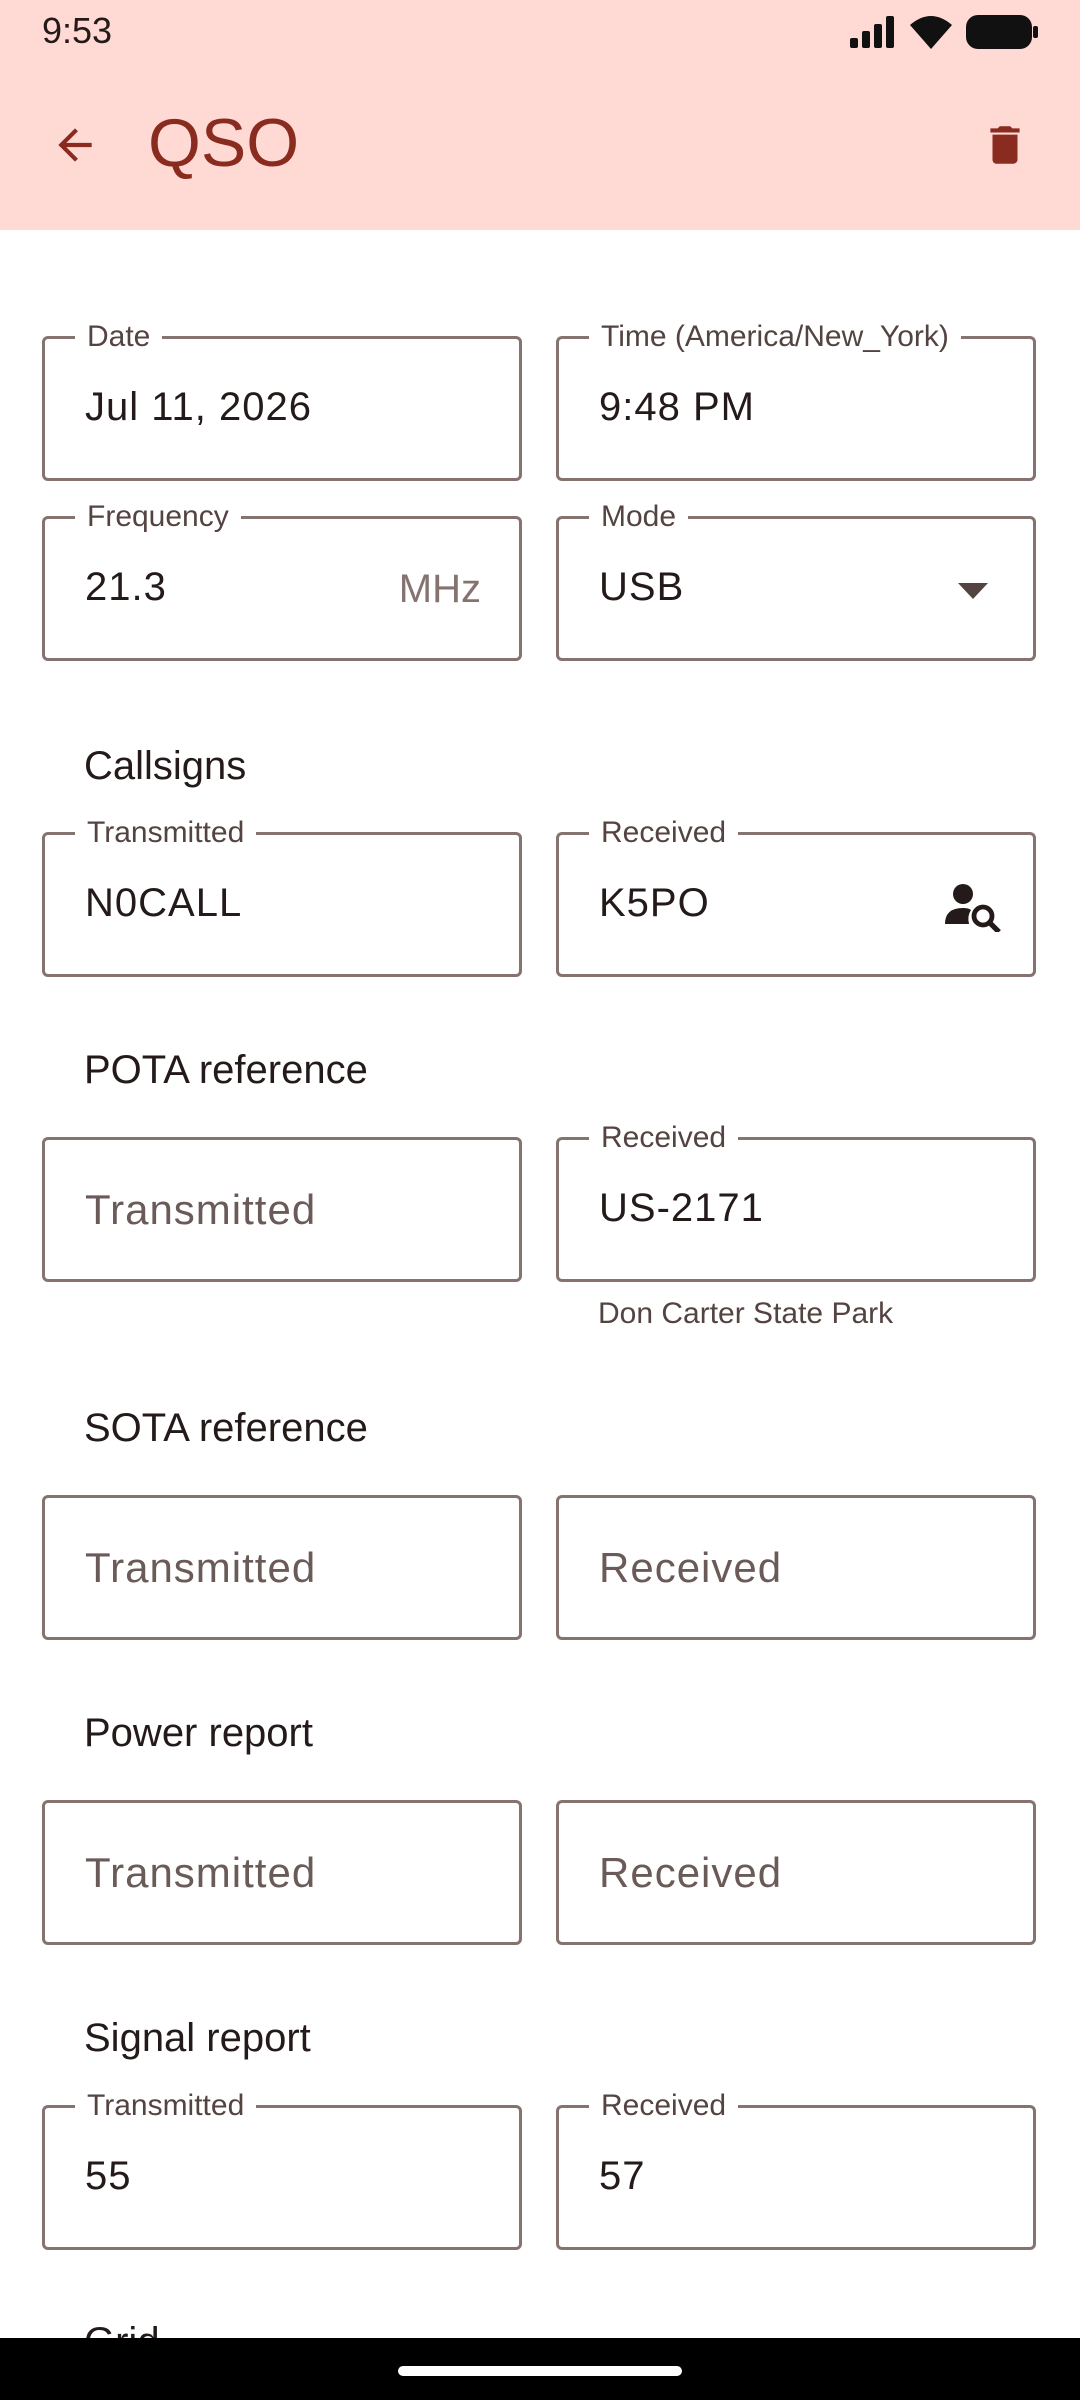 The height and width of the screenshot is (2400, 1080). What do you see at coordinates (691, 1872) in the screenshot?
I see `power-received-placeholder: Received` at bounding box center [691, 1872].